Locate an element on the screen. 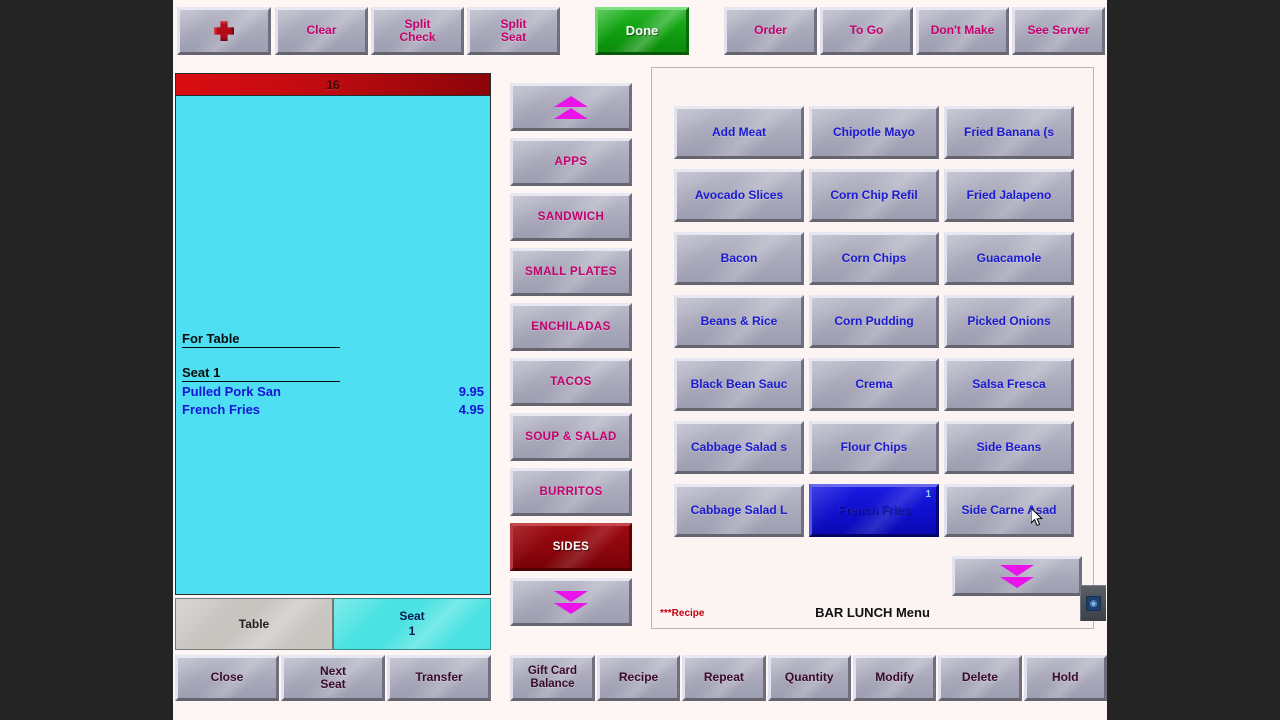  button-label: Don't Make is located at coordinates (962, 30).